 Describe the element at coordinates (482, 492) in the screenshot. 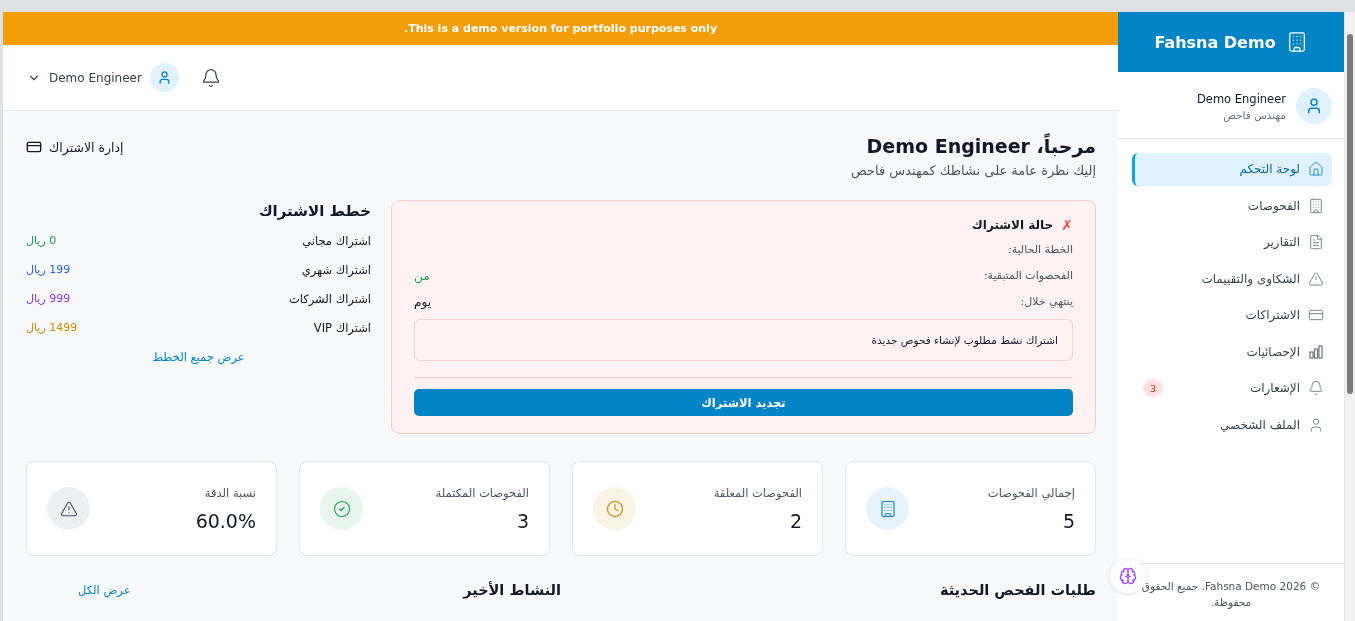

I see `stat-label: الفحوصات المكتملة` at that location.